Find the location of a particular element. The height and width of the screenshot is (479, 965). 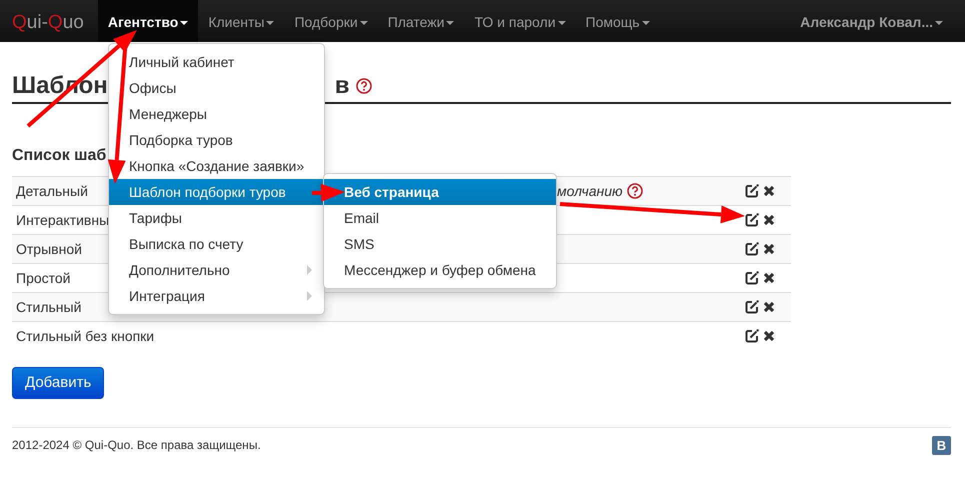

menu-item: Кнопка «Создание заявки» is located at coordinates (216, 166).